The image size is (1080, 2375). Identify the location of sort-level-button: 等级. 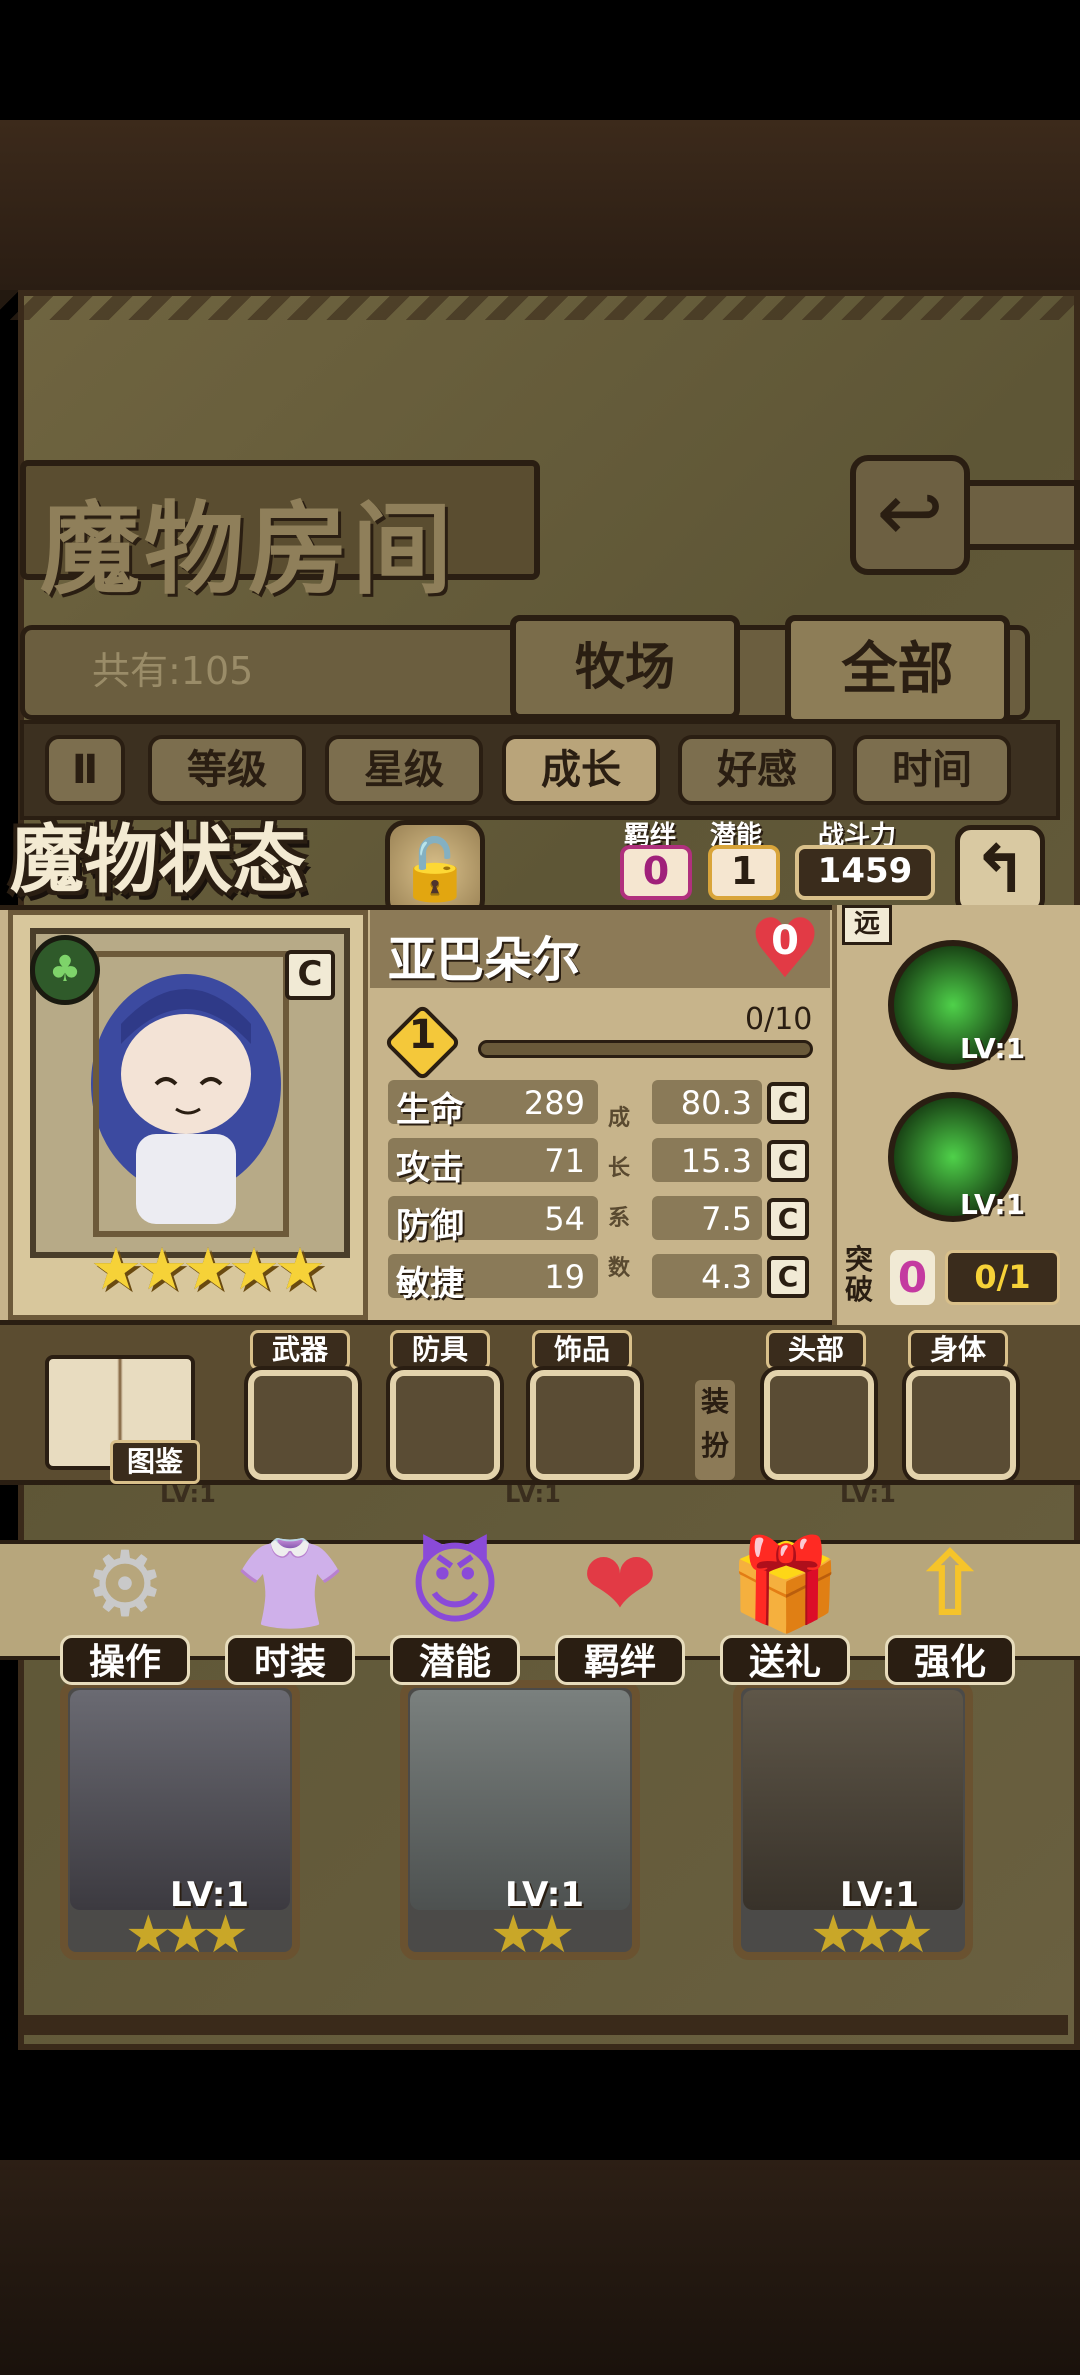
(227, 770).